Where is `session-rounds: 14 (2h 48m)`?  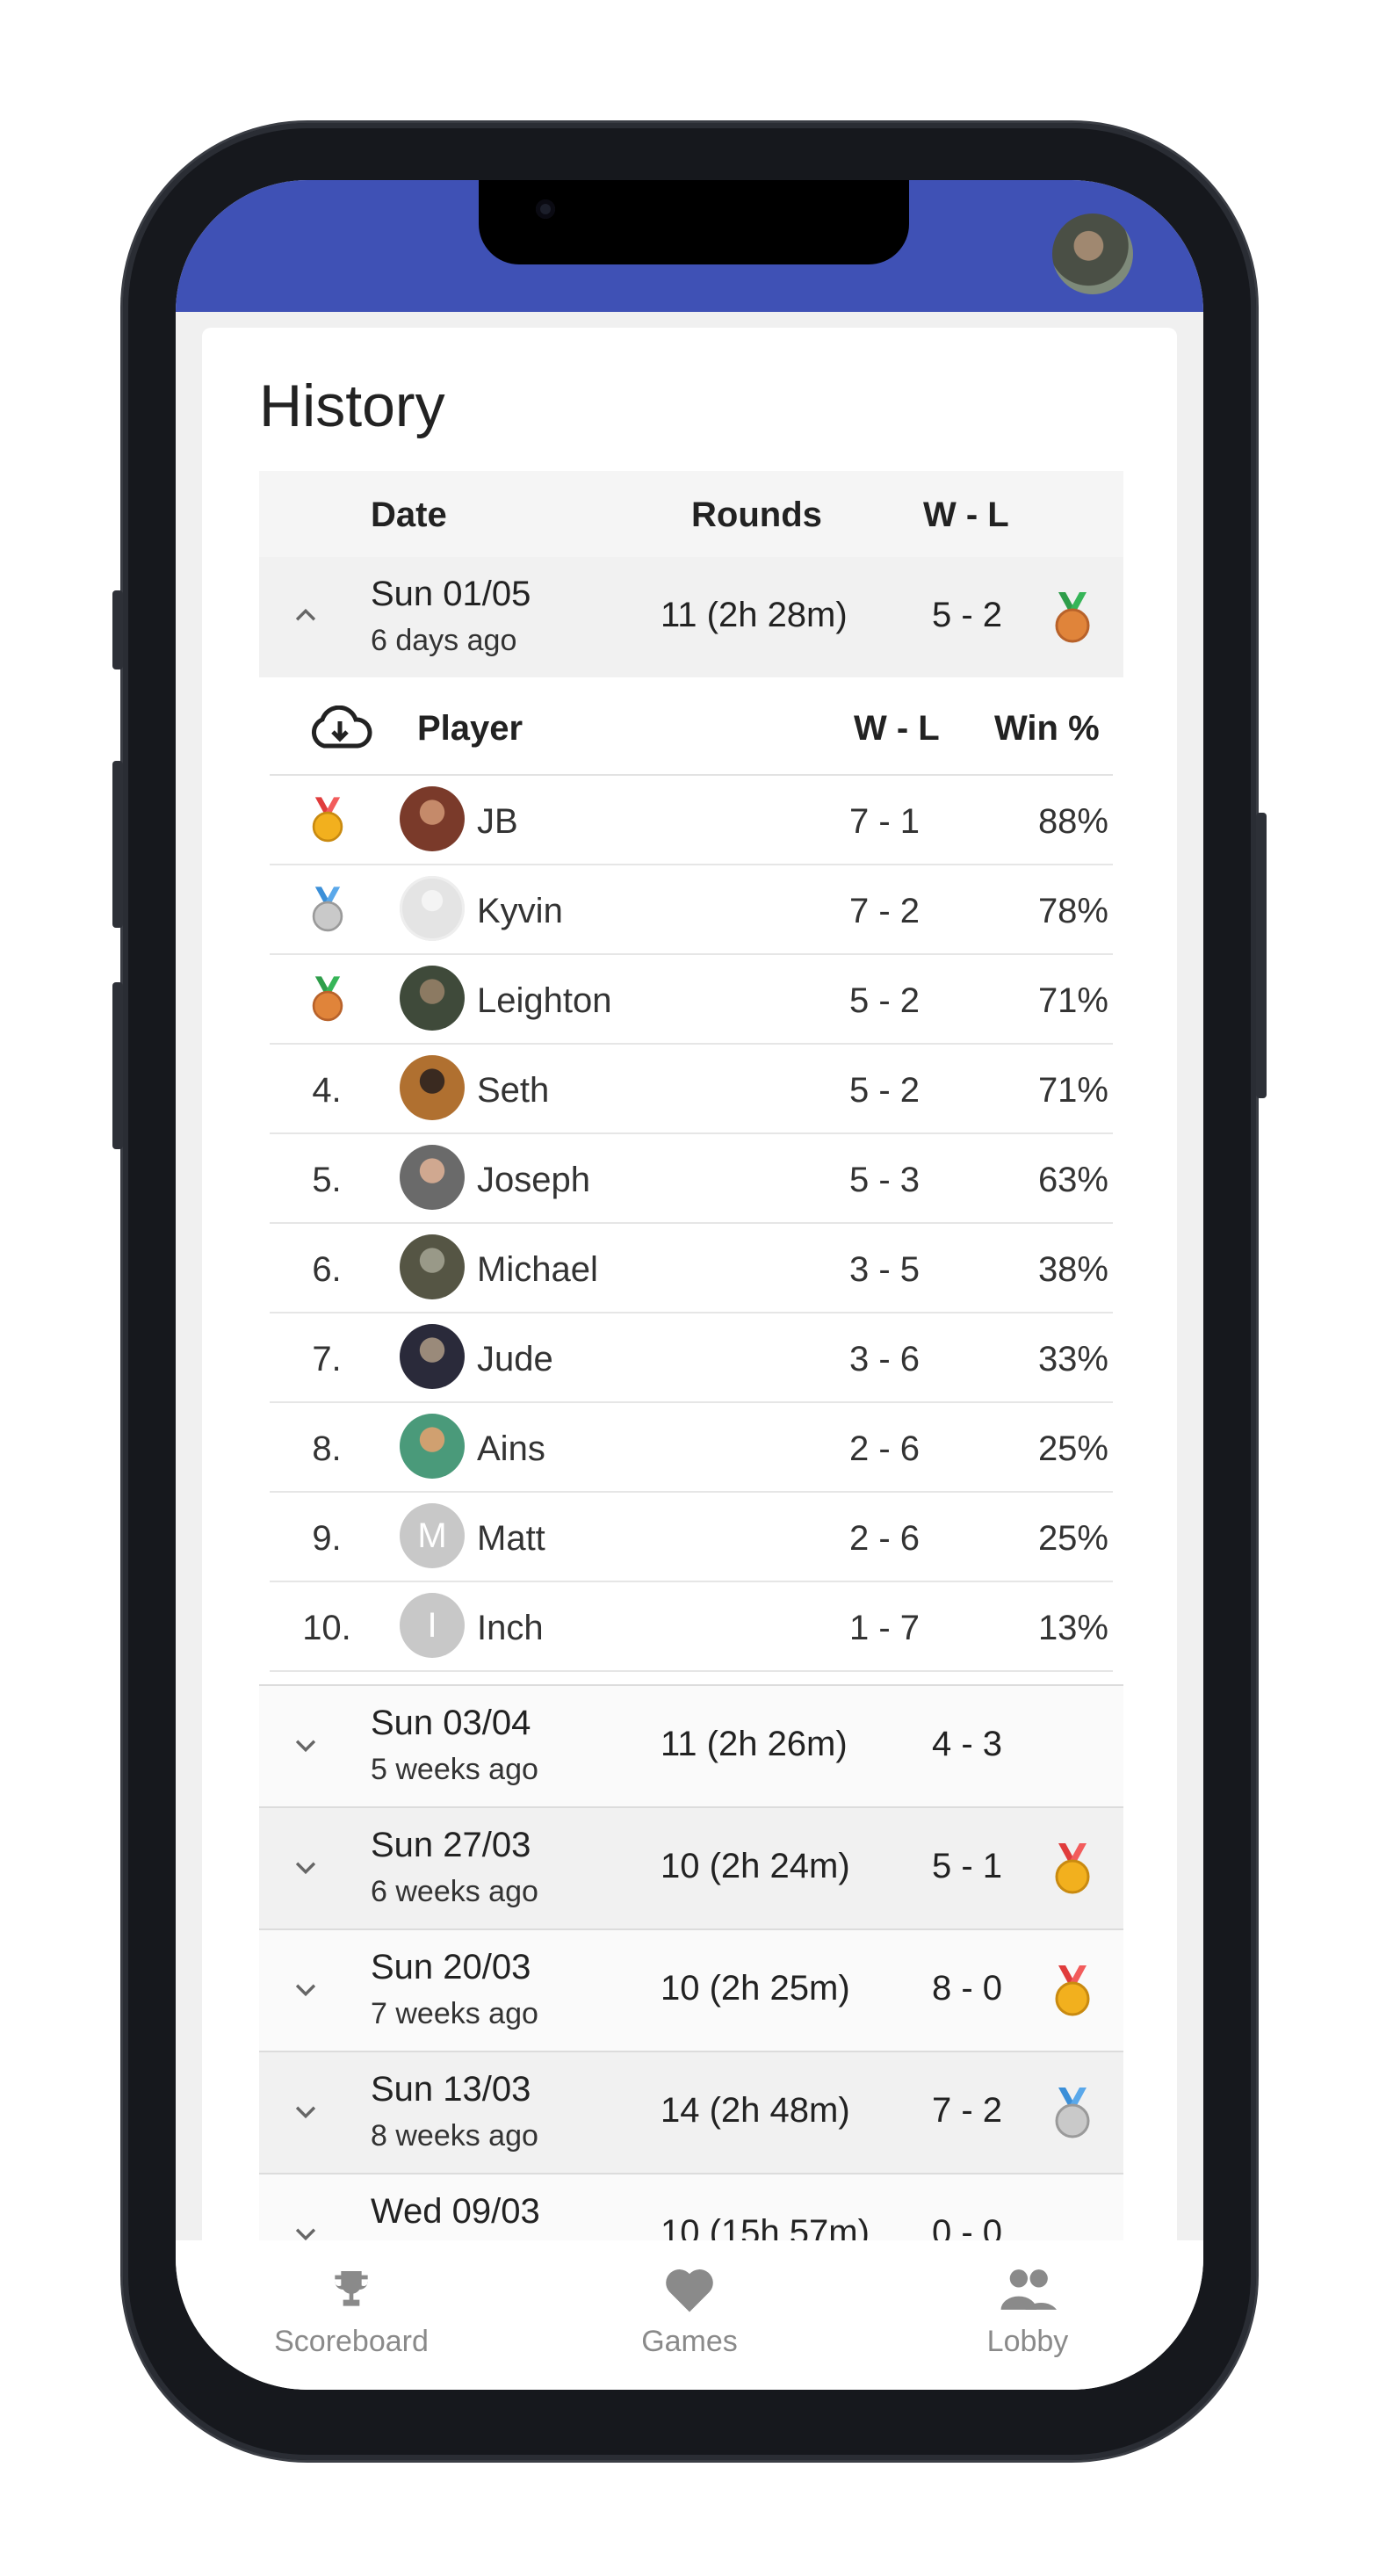
session-rounds: 14 (2h 48m) is located at coordinates (755, 2110).